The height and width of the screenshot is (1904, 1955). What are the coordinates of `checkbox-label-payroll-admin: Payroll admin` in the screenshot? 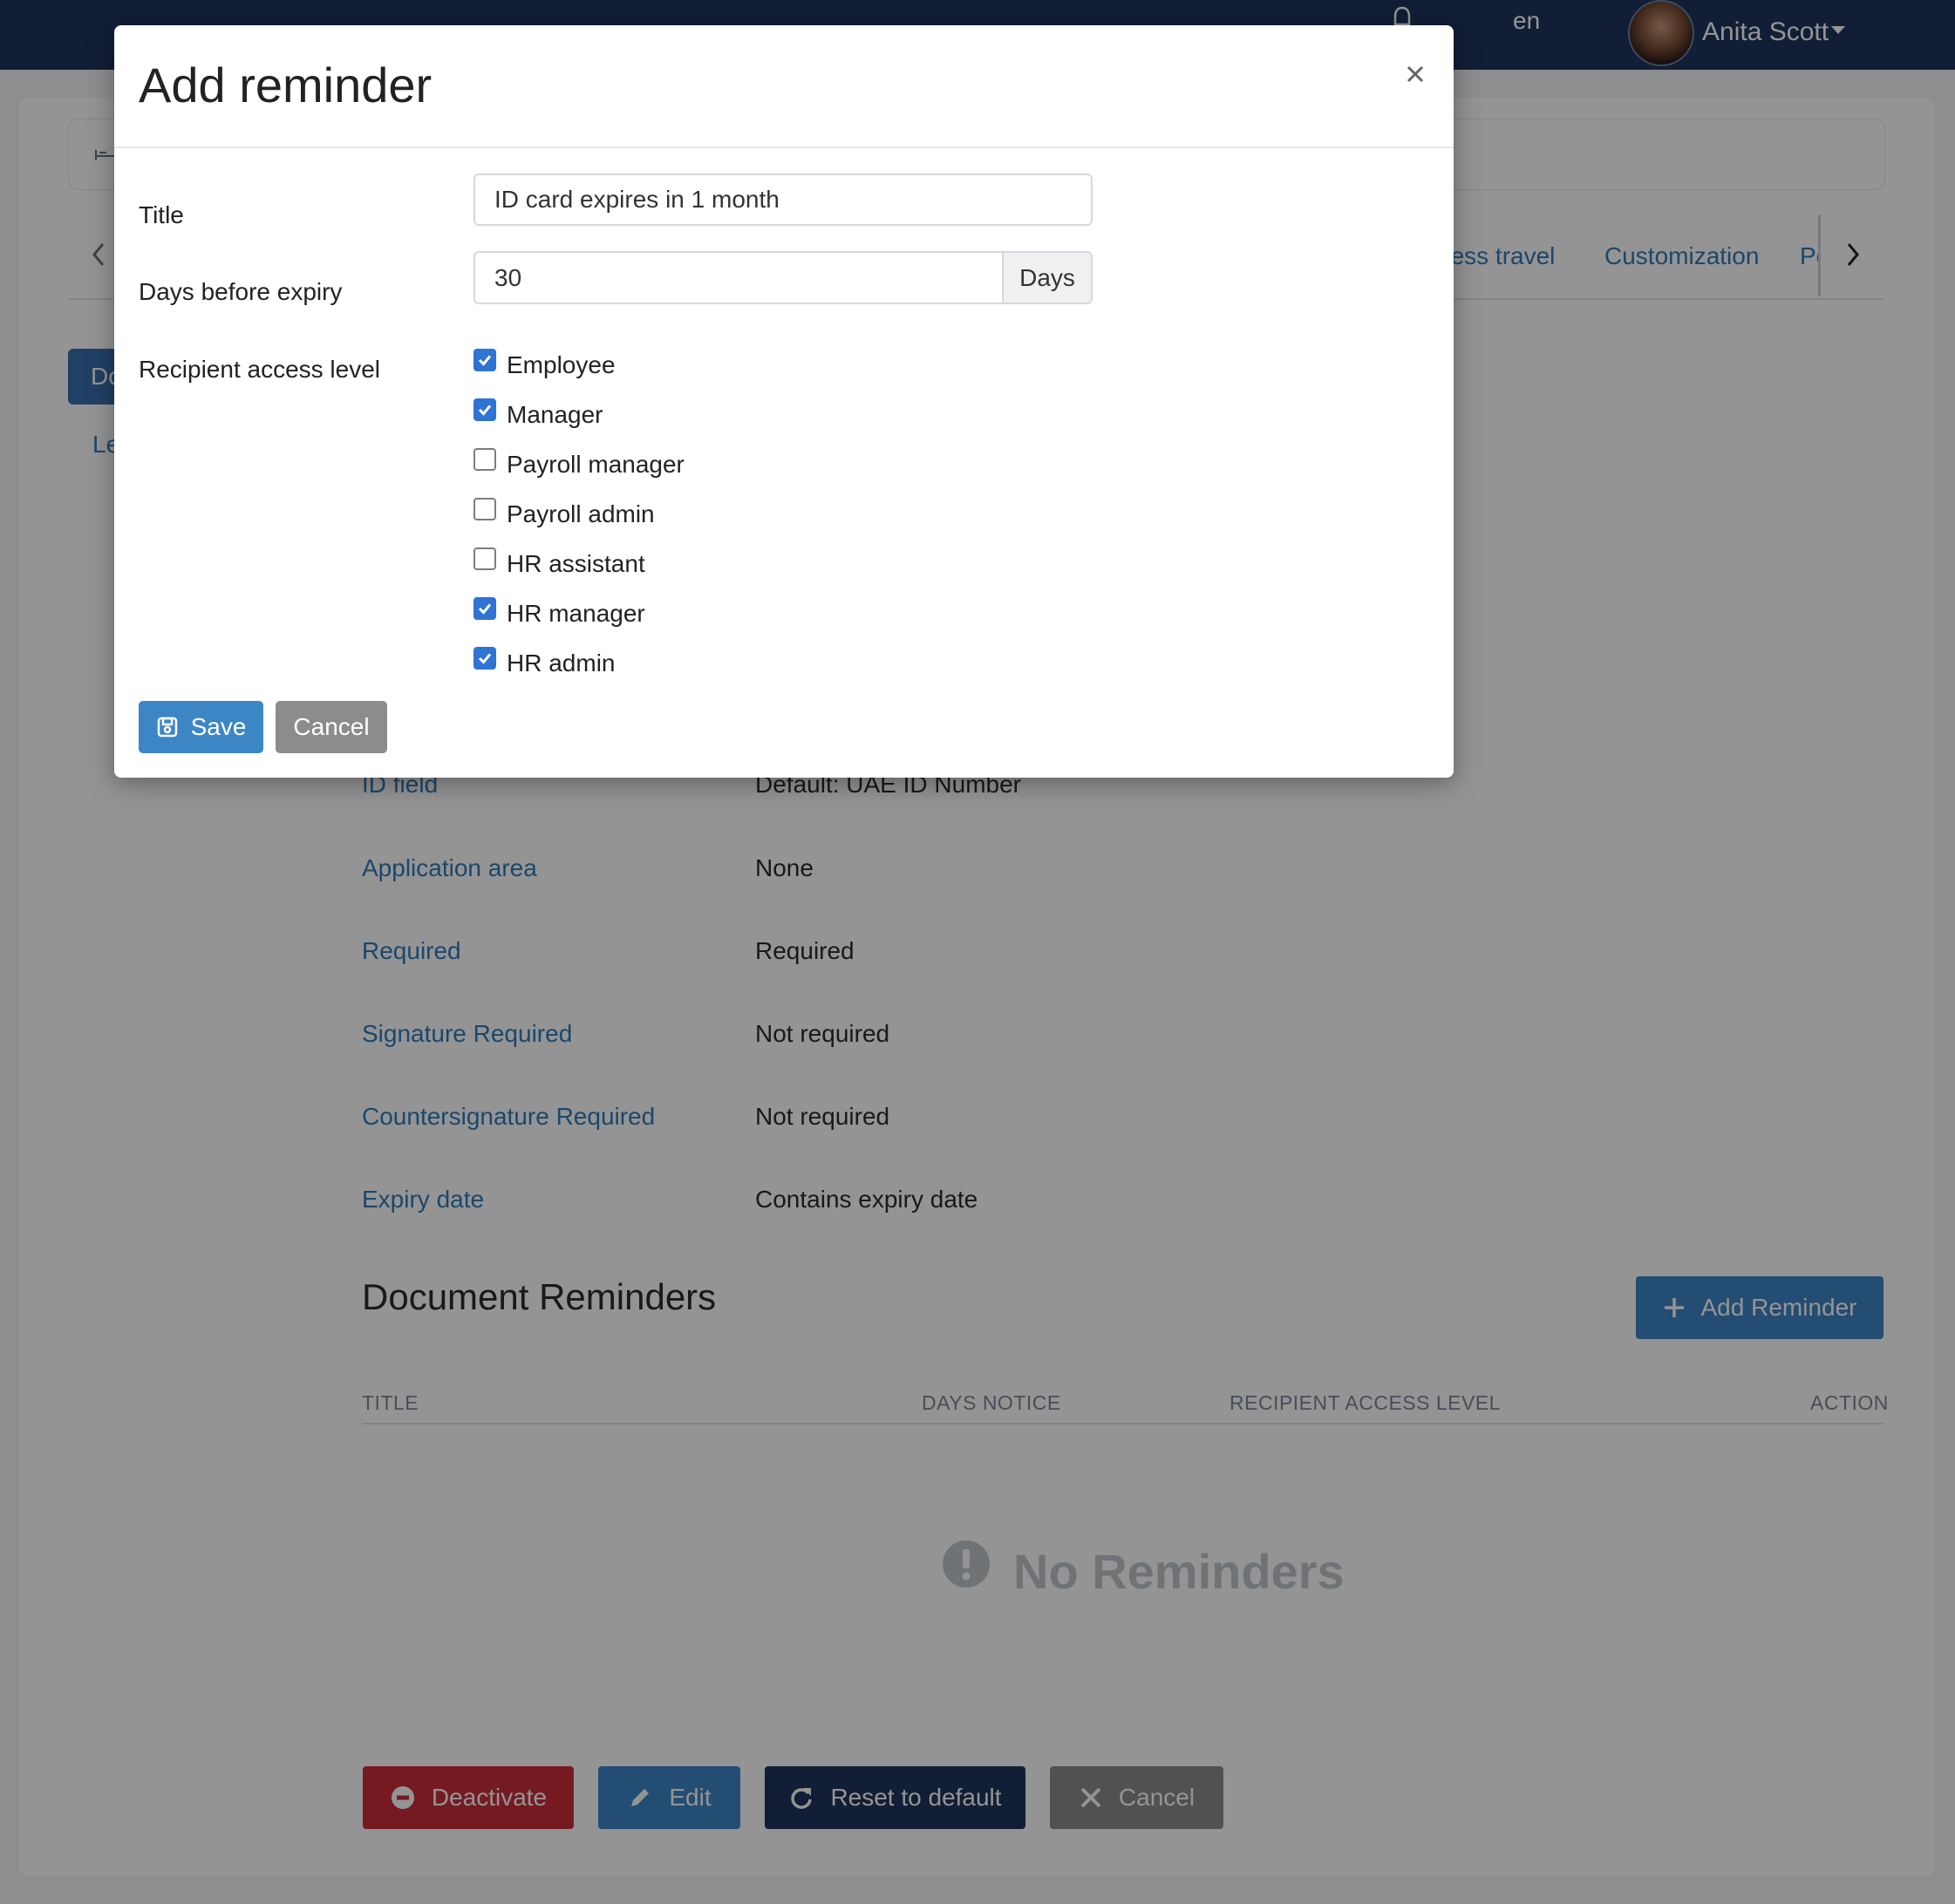 It's located at (581, 514).